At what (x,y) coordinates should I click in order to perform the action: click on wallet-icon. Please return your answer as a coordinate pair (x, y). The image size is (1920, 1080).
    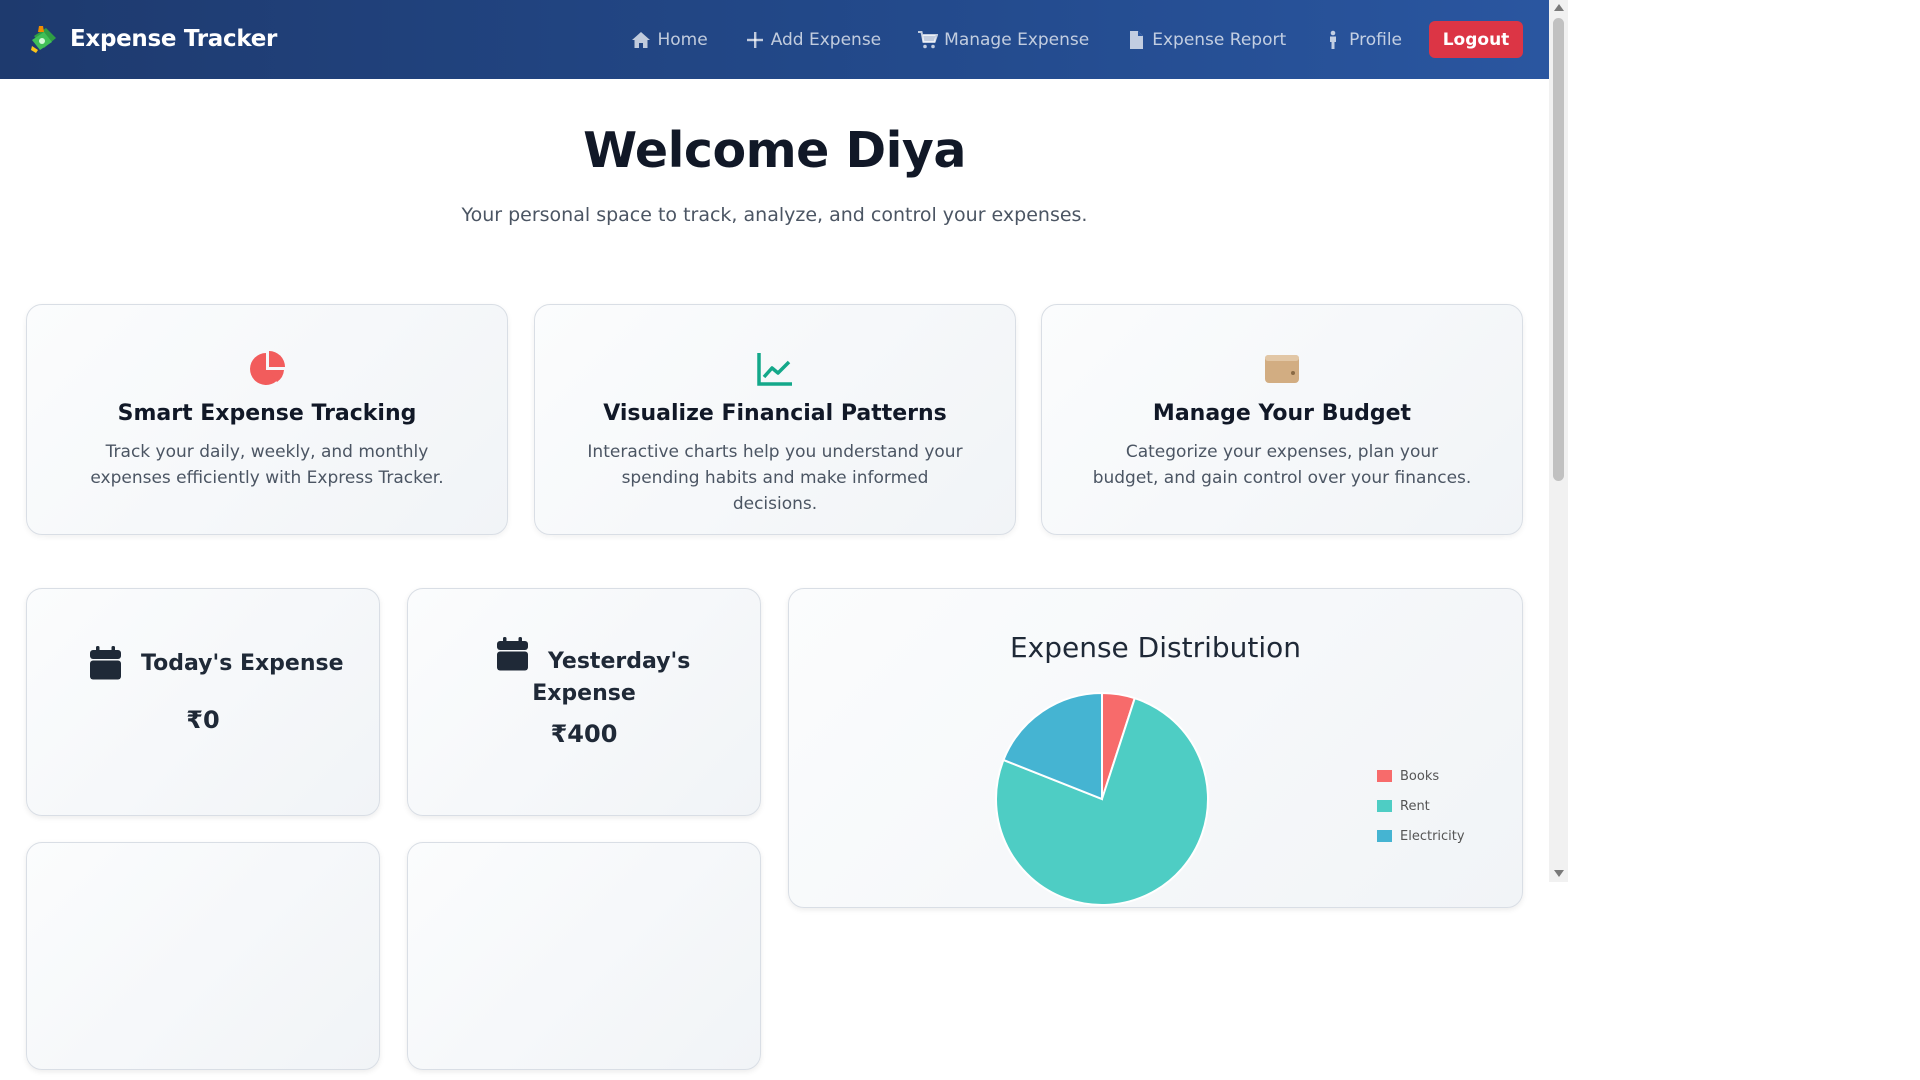
    Looking at the image, I should click on (1282, 369).